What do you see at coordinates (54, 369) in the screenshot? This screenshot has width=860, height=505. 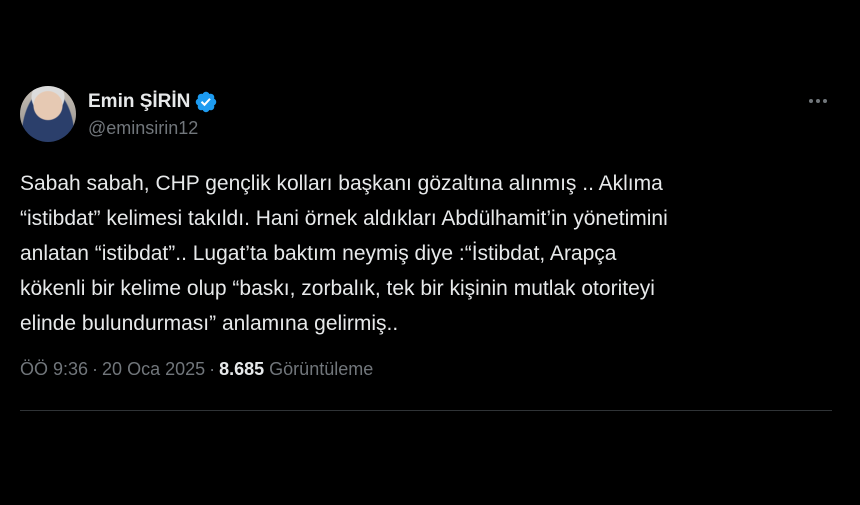 I see `tweet-time: ÖÖ 9:36` at bounding box center [54, 369].